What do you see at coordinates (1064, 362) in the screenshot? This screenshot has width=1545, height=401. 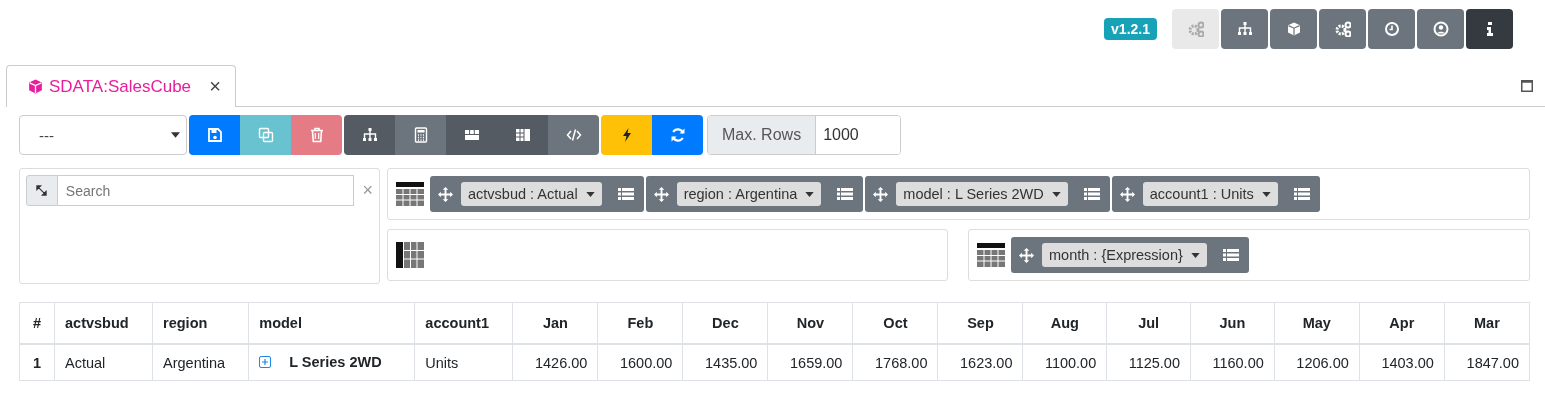 I see `table-cell: 1100.00` at bounding box center [1064, 362].